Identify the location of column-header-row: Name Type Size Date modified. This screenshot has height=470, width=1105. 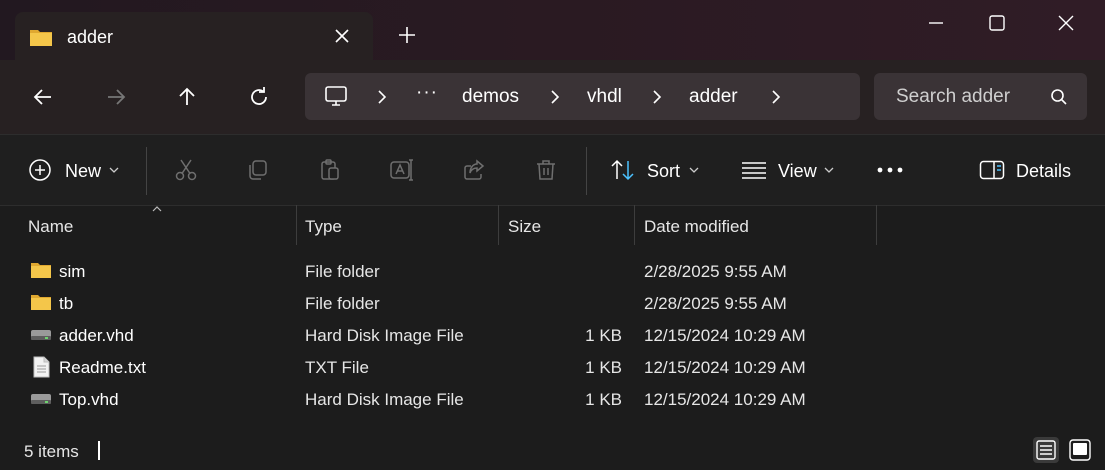
(552, 225).